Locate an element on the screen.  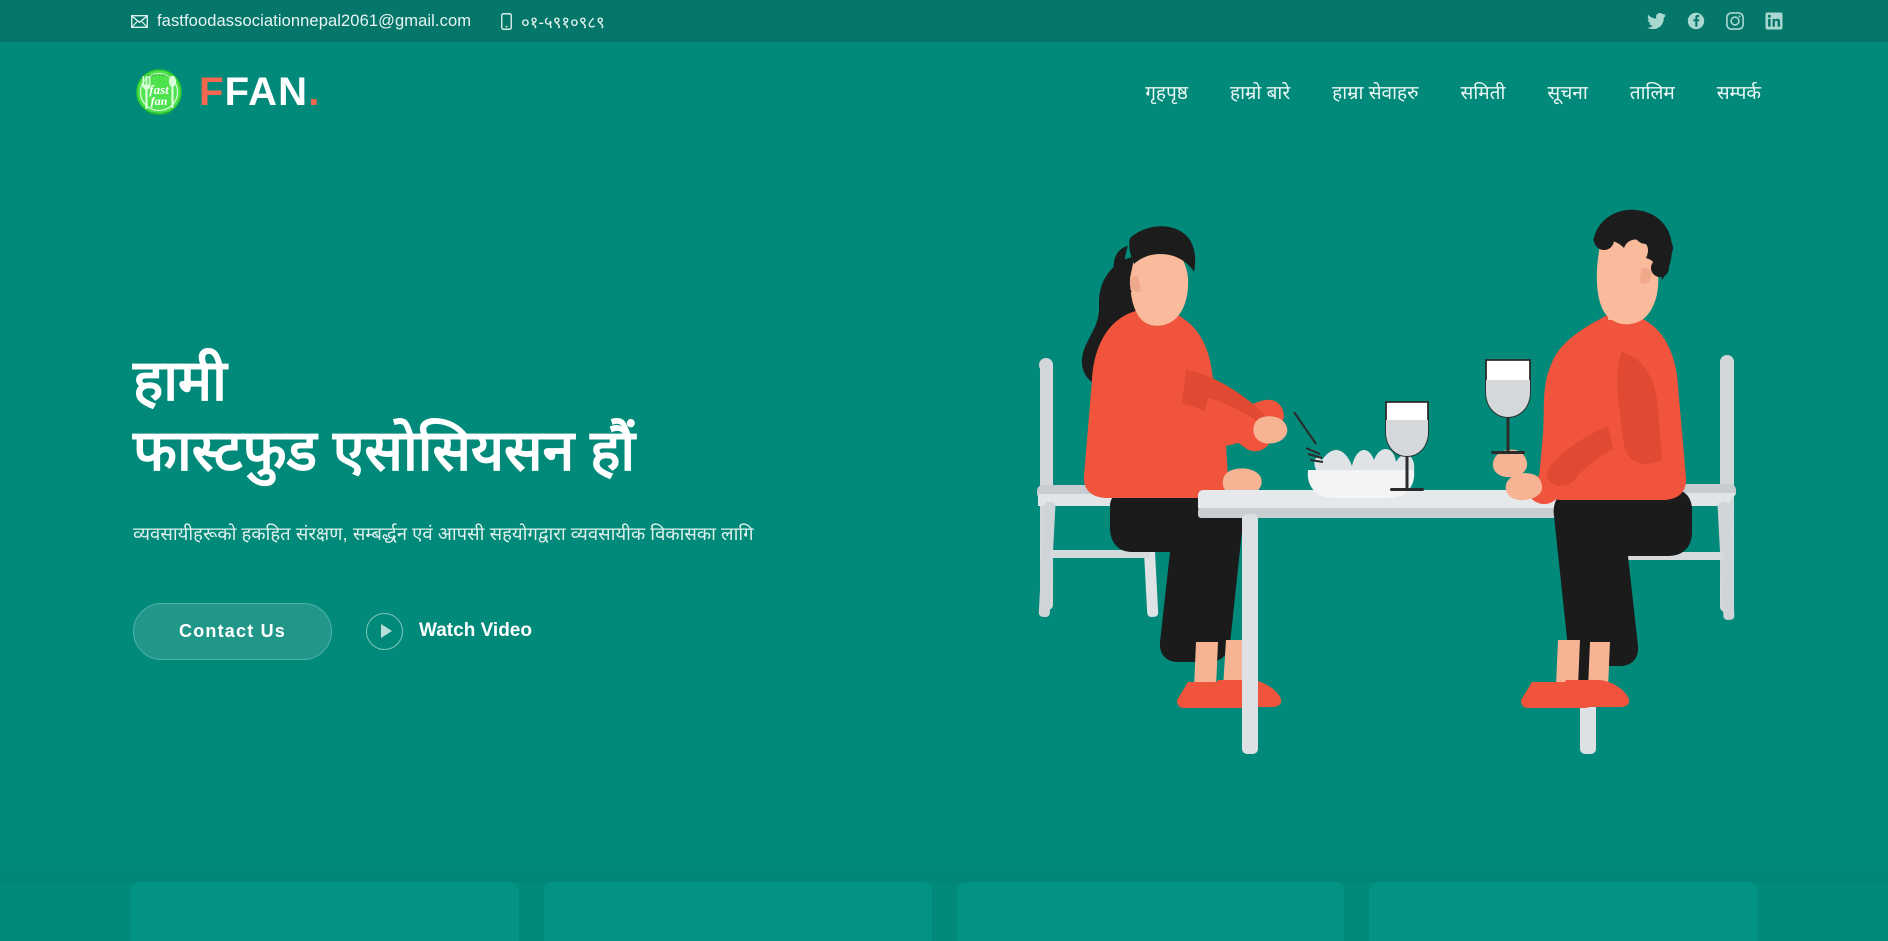
wine-glass-held is located at coordinates (1508, 406).